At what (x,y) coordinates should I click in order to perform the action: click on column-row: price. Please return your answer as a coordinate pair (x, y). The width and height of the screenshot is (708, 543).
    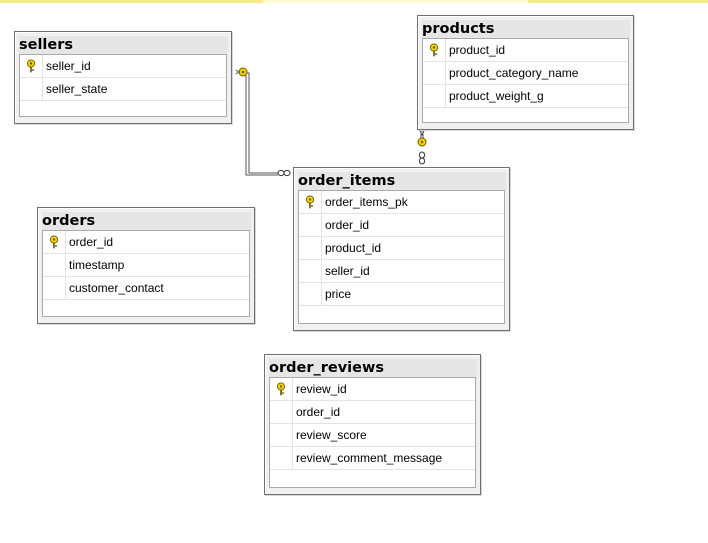
    Looking at the image, I should click on (401, 294).